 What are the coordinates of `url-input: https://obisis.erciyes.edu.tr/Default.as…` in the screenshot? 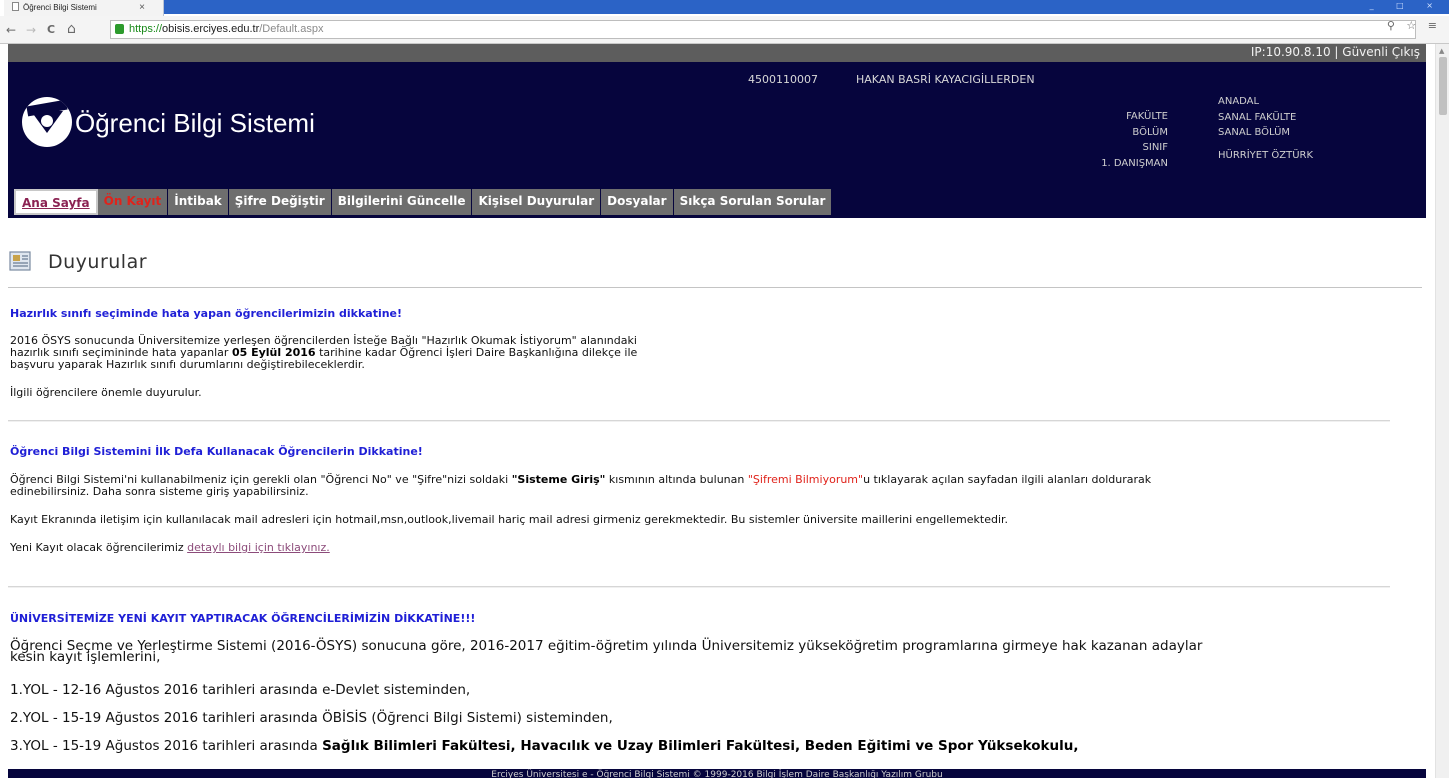 It's located at (763, 29).